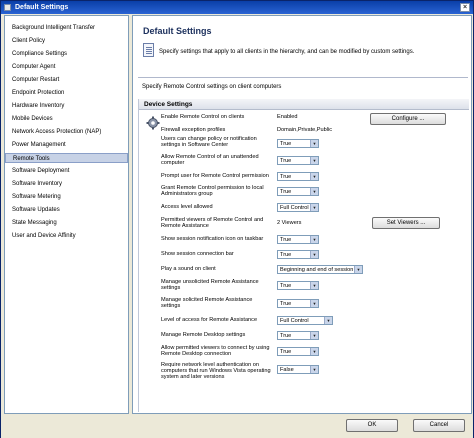 The image size is (474, 438). Describe the element at coordinates (66, 106) in the screenshot. I see `sidebar-item-hardware-inventory: Hardware Inventory` at that location.